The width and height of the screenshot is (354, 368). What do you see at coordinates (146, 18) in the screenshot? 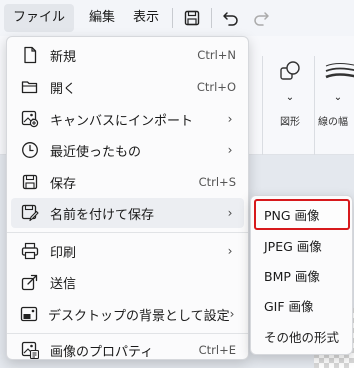
I see `menu-view: 表示` at bounding box center [146, 18].